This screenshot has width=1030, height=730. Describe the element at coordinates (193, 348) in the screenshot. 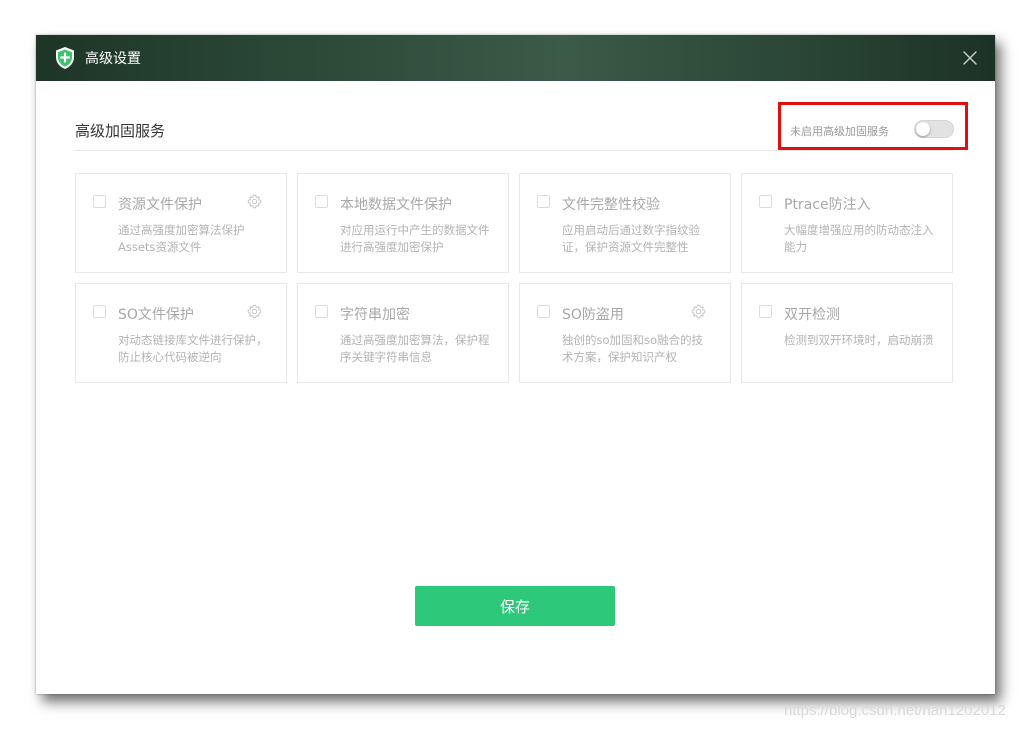

I see `card-description: 对动态链接库文件进行保护，防止核心代码被逆向` at that location.